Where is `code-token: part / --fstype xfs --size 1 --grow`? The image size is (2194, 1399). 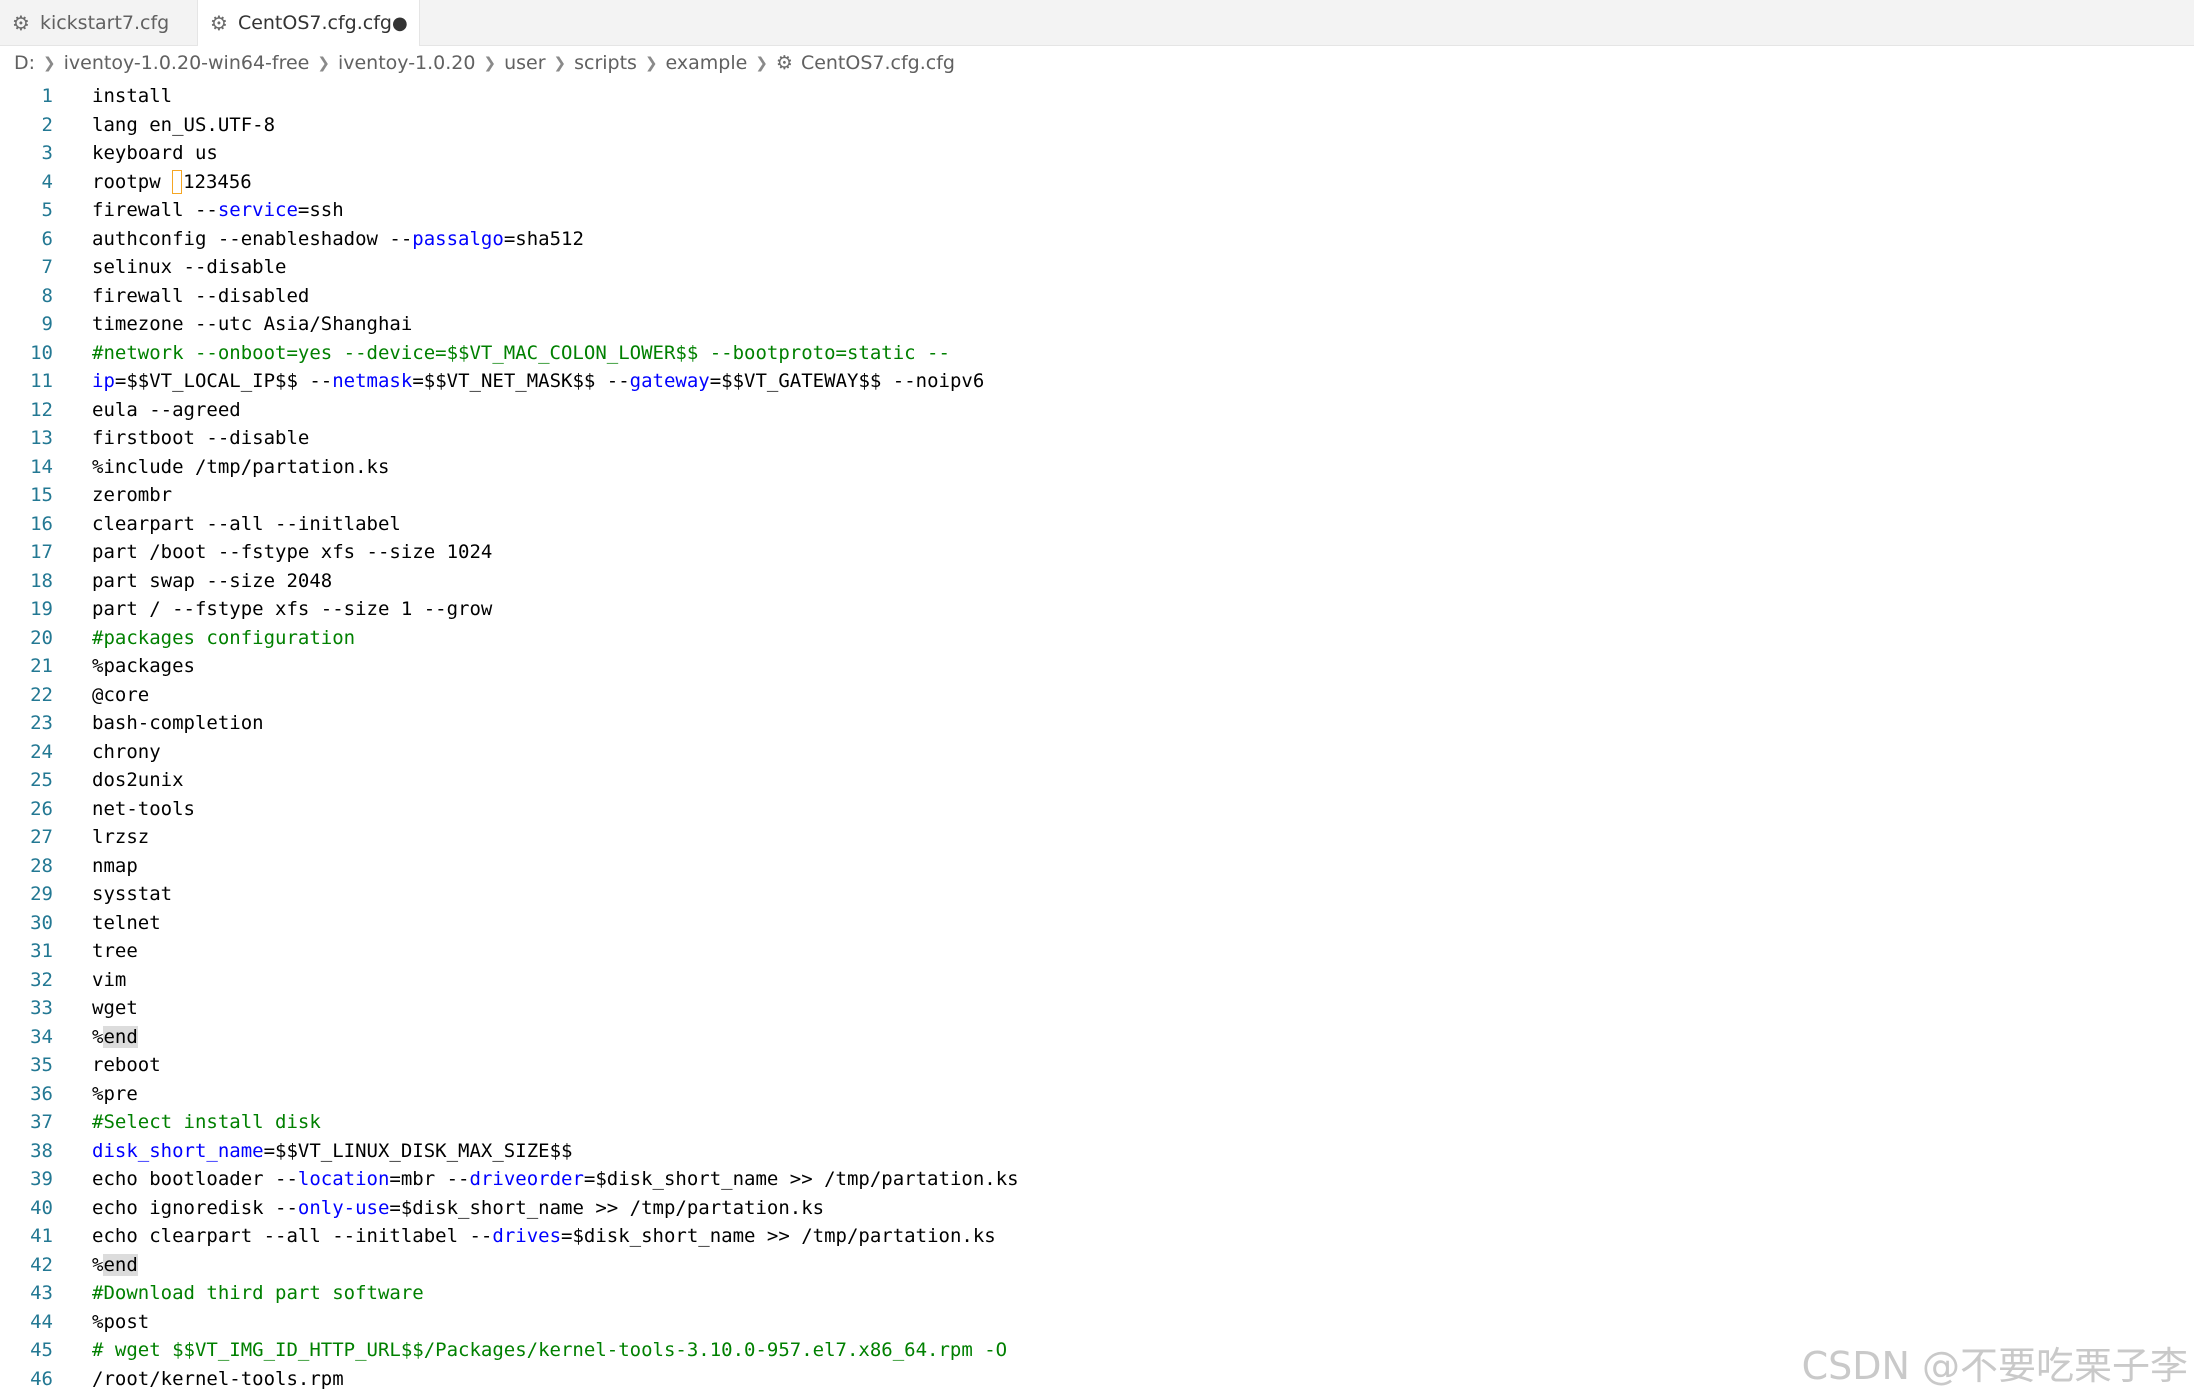 code-token: part / --fstype xfs --size 1 --grow is located at coordinates (292, 609).